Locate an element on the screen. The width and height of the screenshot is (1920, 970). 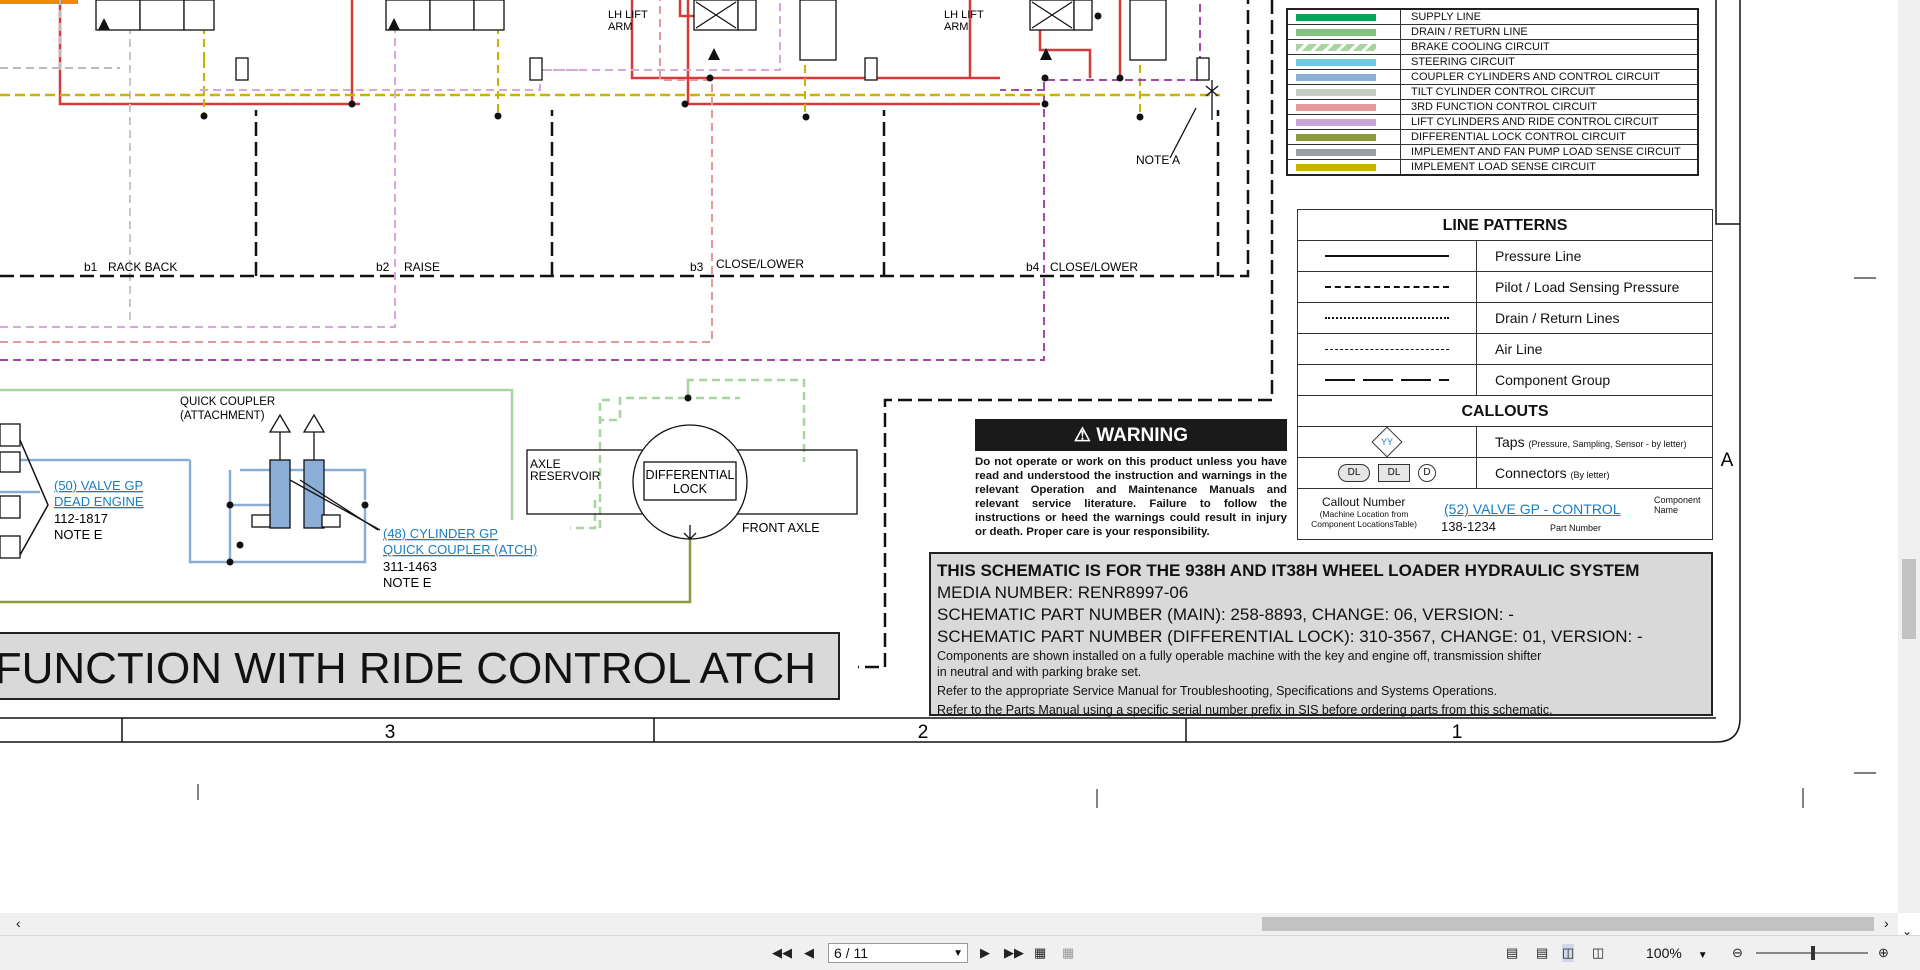
legend-label: BRAKE COOLING CIRCUIT is located at coordinates (1549, 47).